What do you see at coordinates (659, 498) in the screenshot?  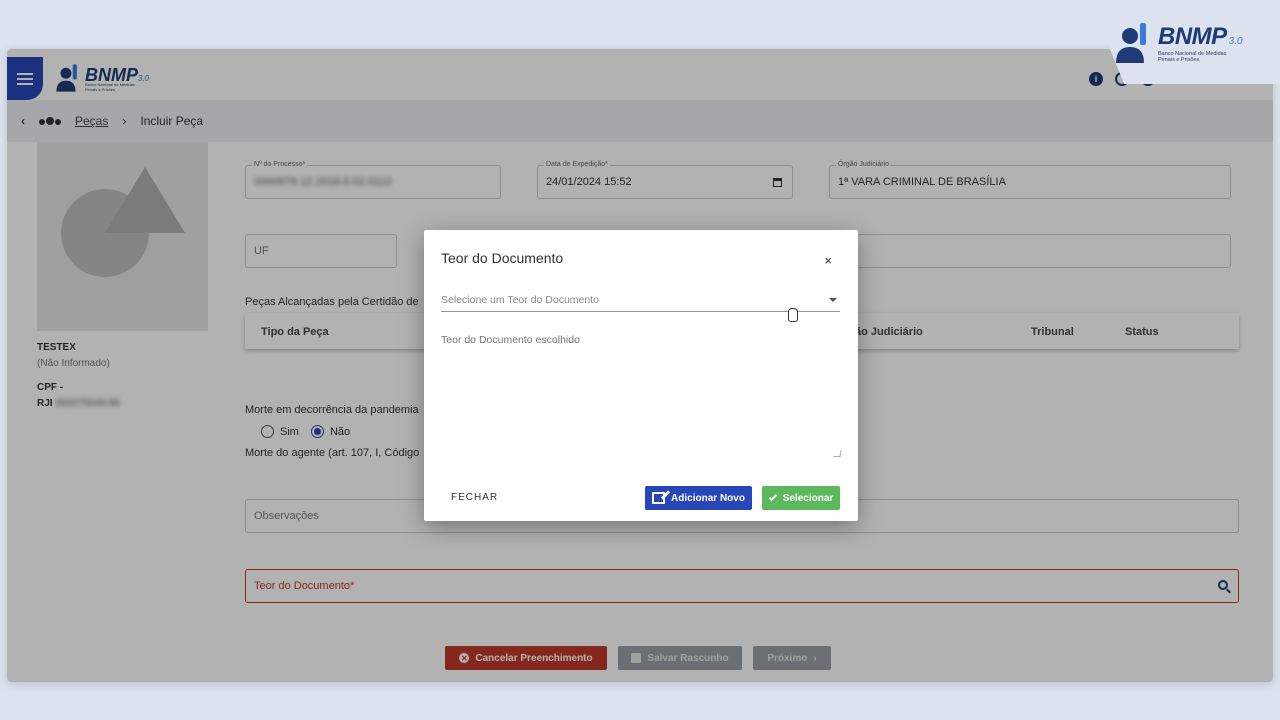 I see `edit-icon` at bounding box center [659, 498].